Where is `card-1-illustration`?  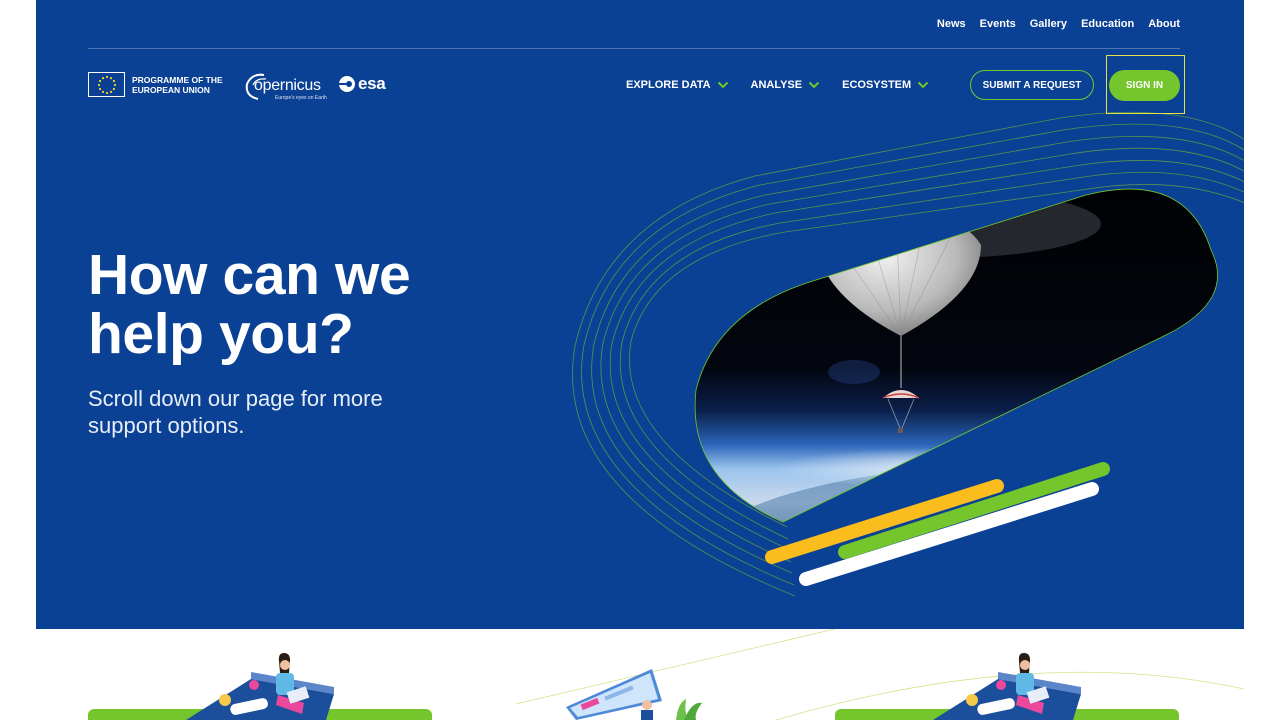
card-1-illustration is located at coordinates (260, 686).